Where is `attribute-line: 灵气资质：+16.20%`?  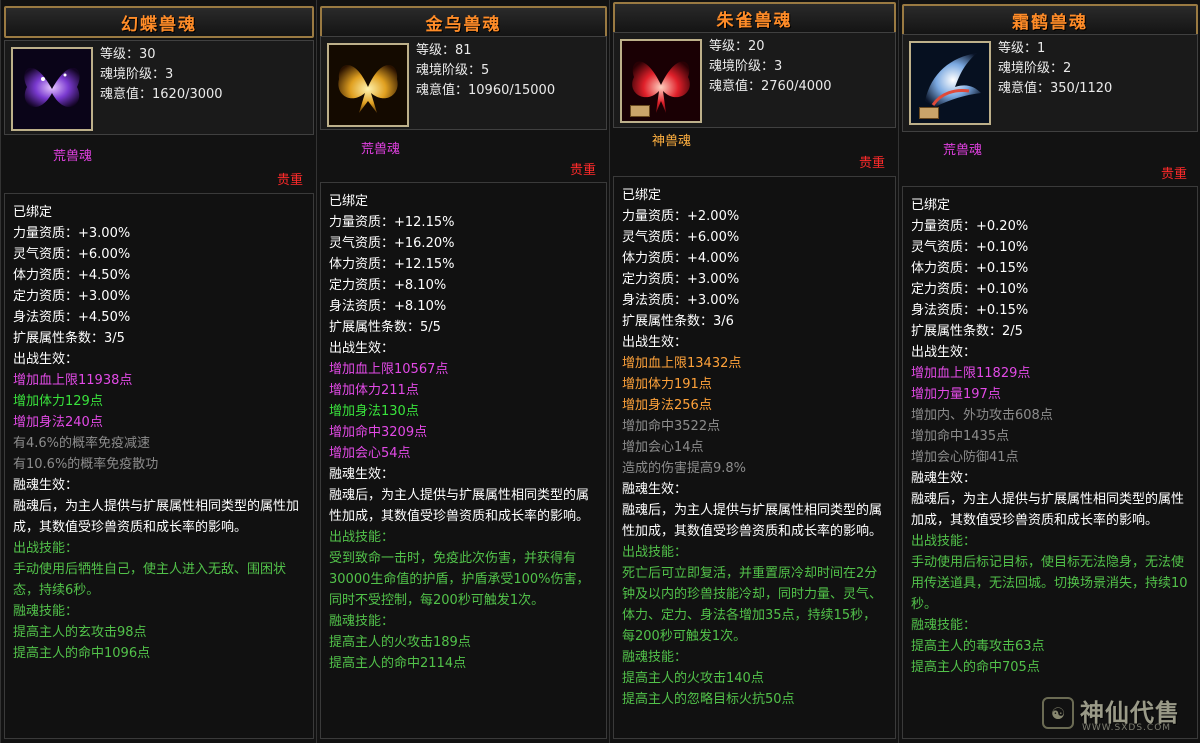
attribute-line: 灵气资质：+16.20% is located at coordinates (392, 243).